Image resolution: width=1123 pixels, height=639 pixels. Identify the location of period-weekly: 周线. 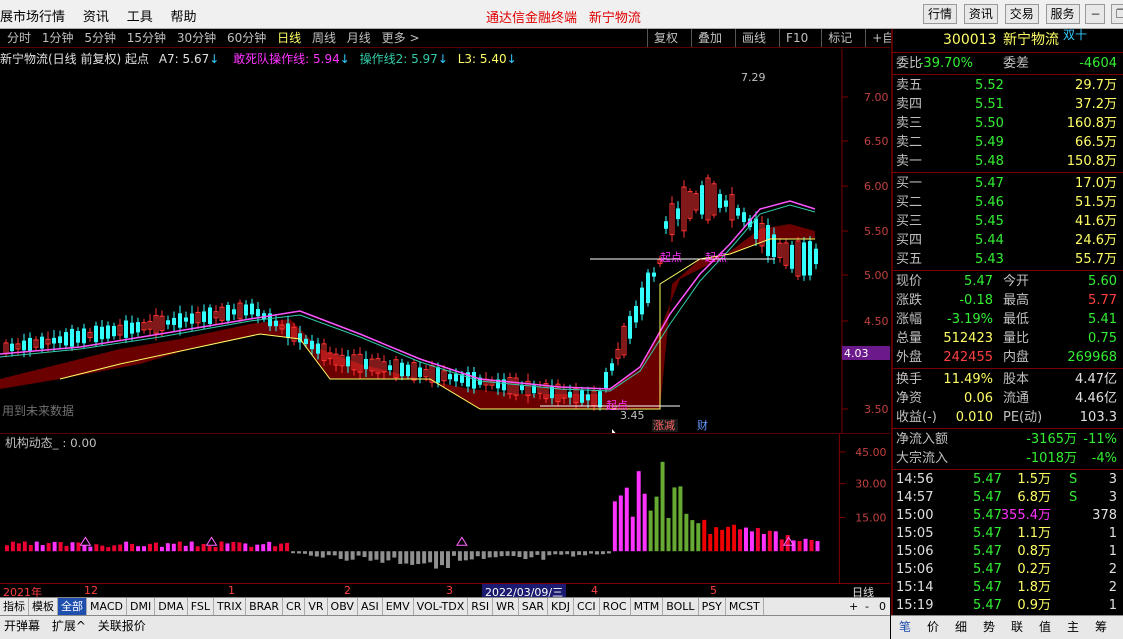
(324, 38).